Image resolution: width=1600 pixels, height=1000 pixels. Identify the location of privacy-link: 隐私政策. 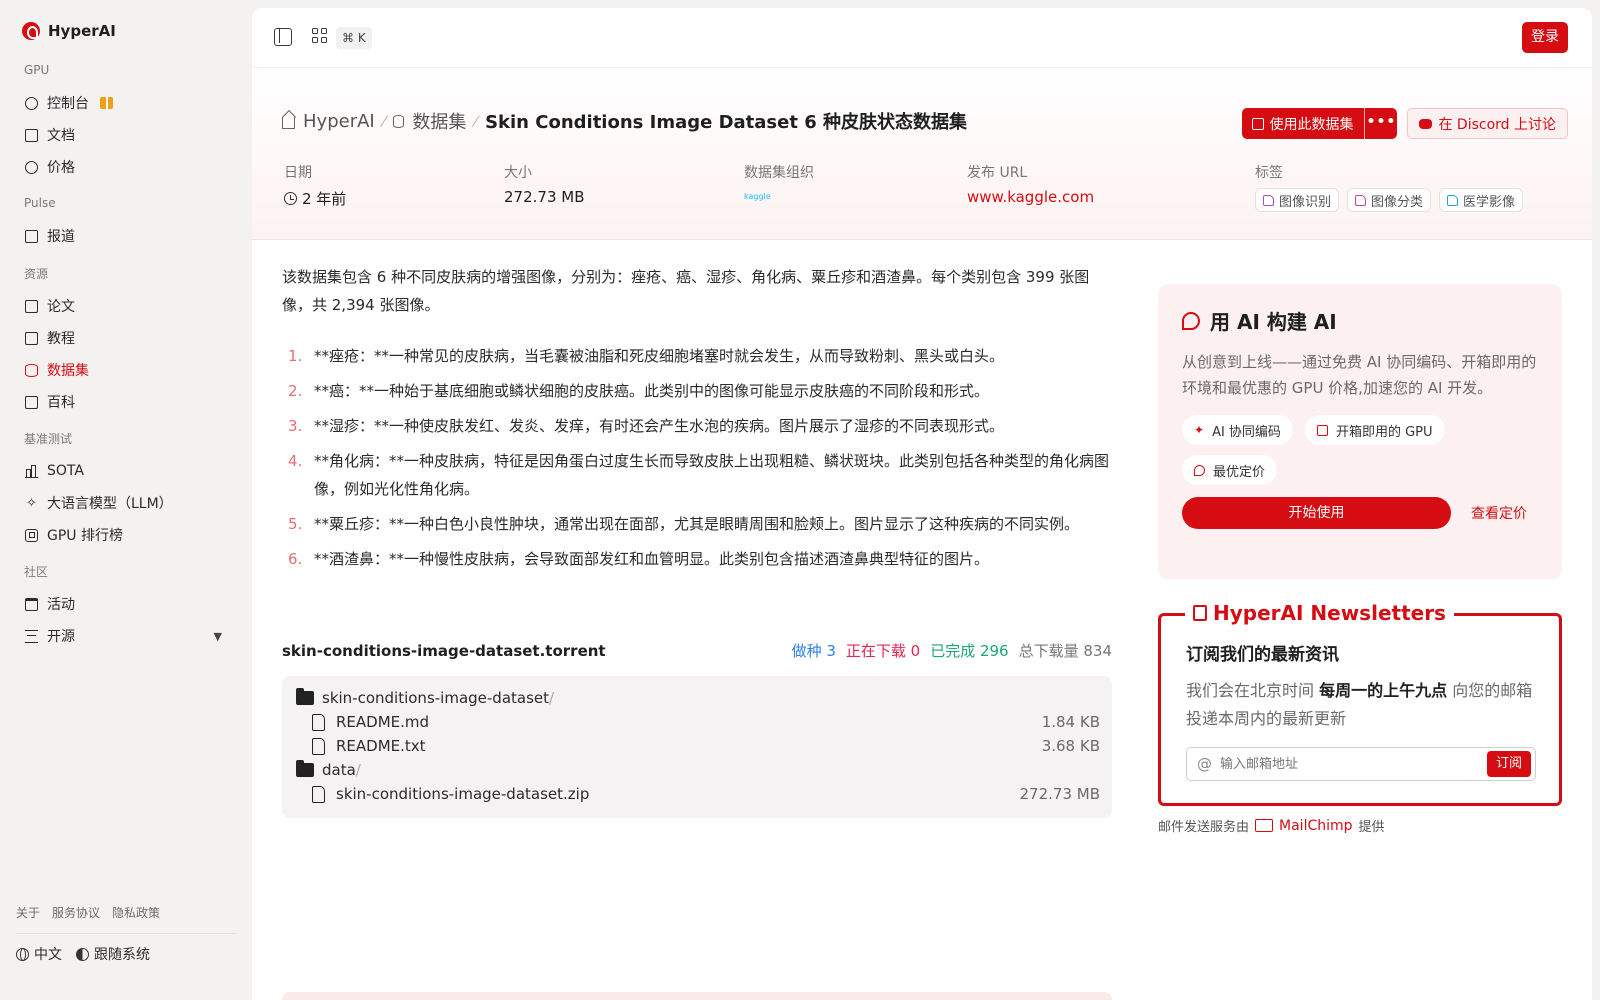
(136, 912).